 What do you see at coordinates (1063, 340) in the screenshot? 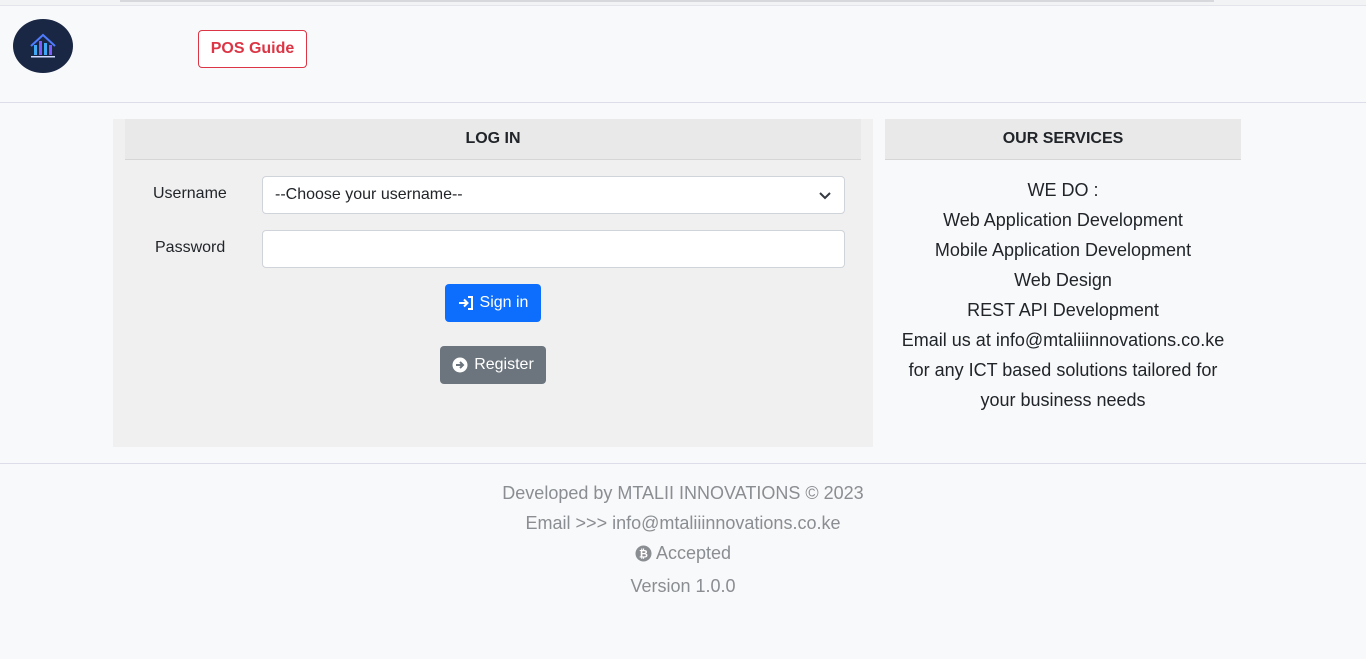
I see `services-email-line: Email us at info@mtaliiinnovations.co.ke` at bounding box center [1063, 340].